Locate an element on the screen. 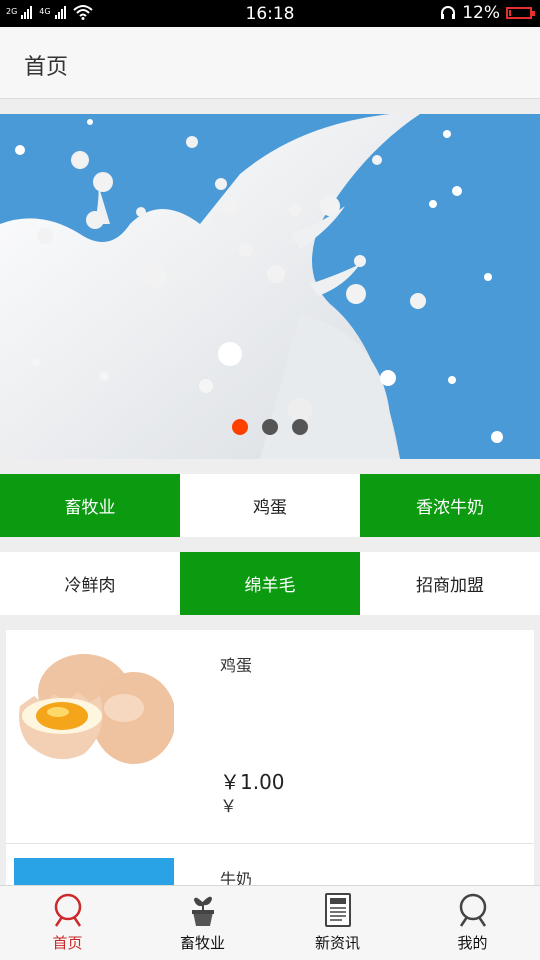 The width and height of the screenshot is (540, 960). app-header: 首页 is located at coordinates (270, 63).